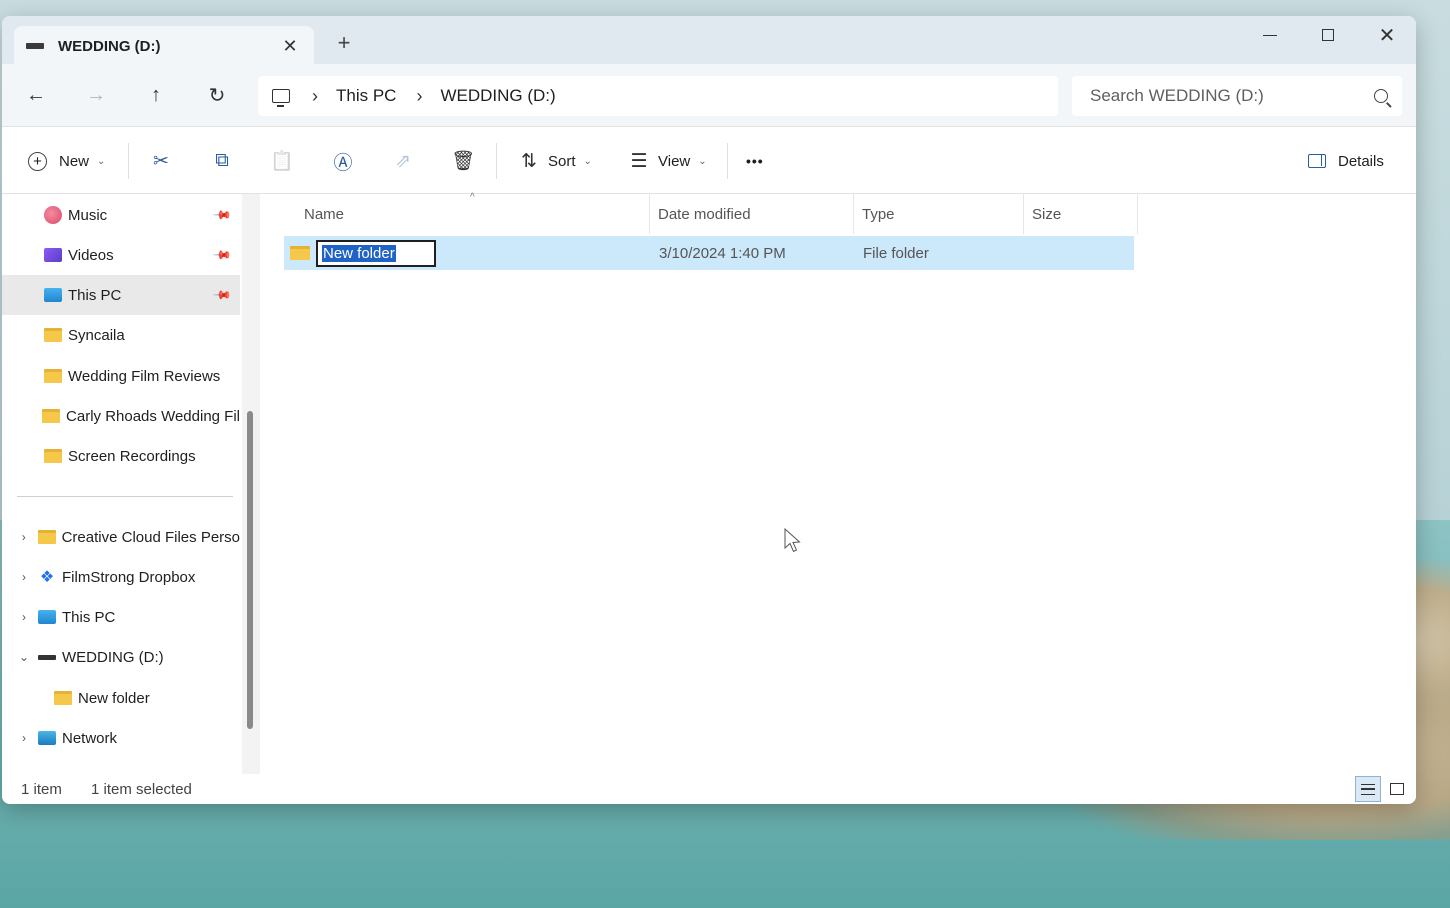 The width and height of the screenshot is (1450, 908). I want to click on sidebar-item-label: WEDDING (D:), so click(113, 657).